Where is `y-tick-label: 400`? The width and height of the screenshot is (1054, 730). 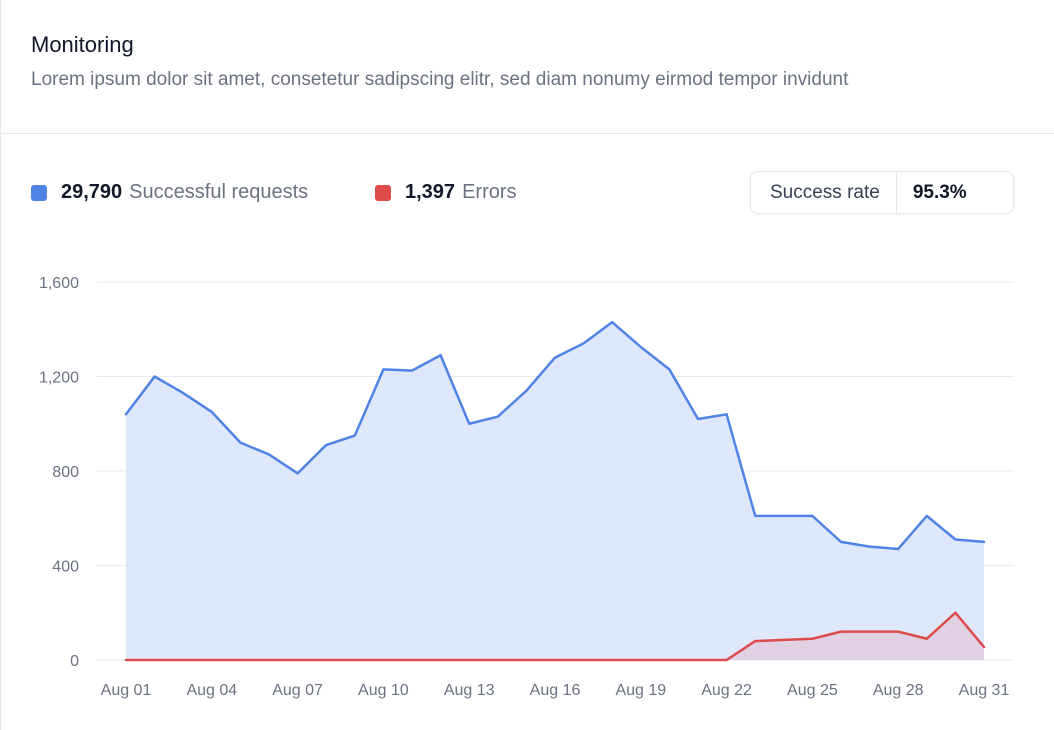 y-tick-label: 400 is located at coordinates (65, 567).